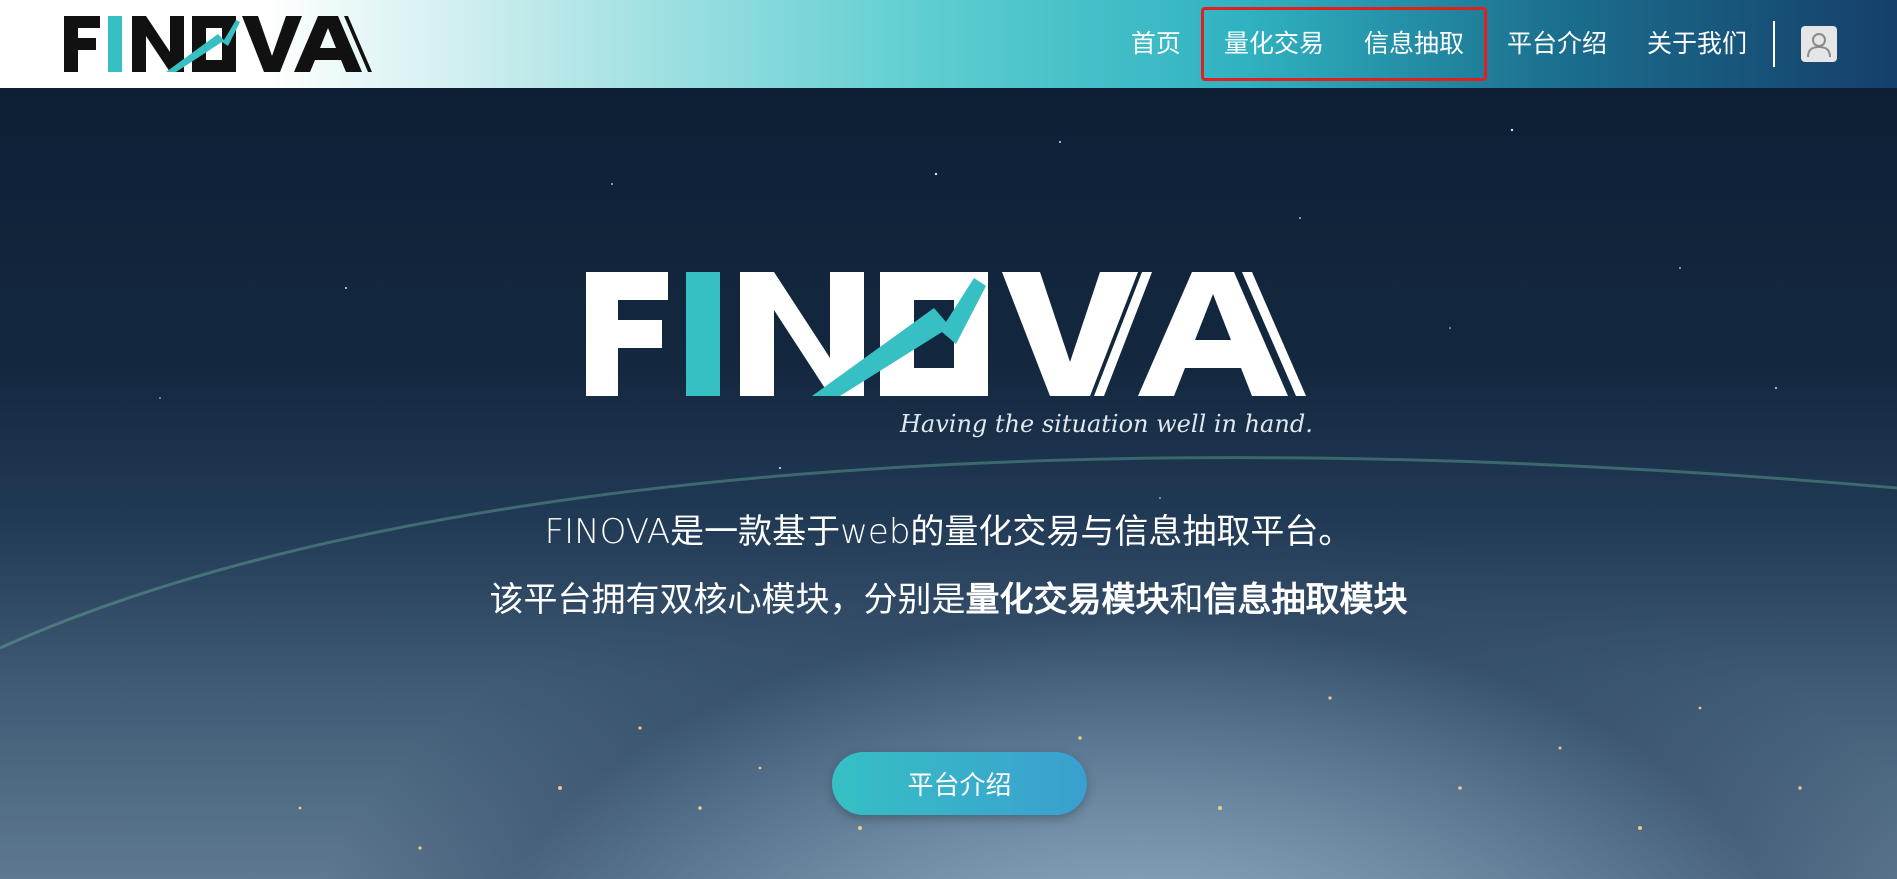  Describe the element at coordinates (959, 783) in the screenshot. I see `platform-intro-button: 平台介绍` at that location.